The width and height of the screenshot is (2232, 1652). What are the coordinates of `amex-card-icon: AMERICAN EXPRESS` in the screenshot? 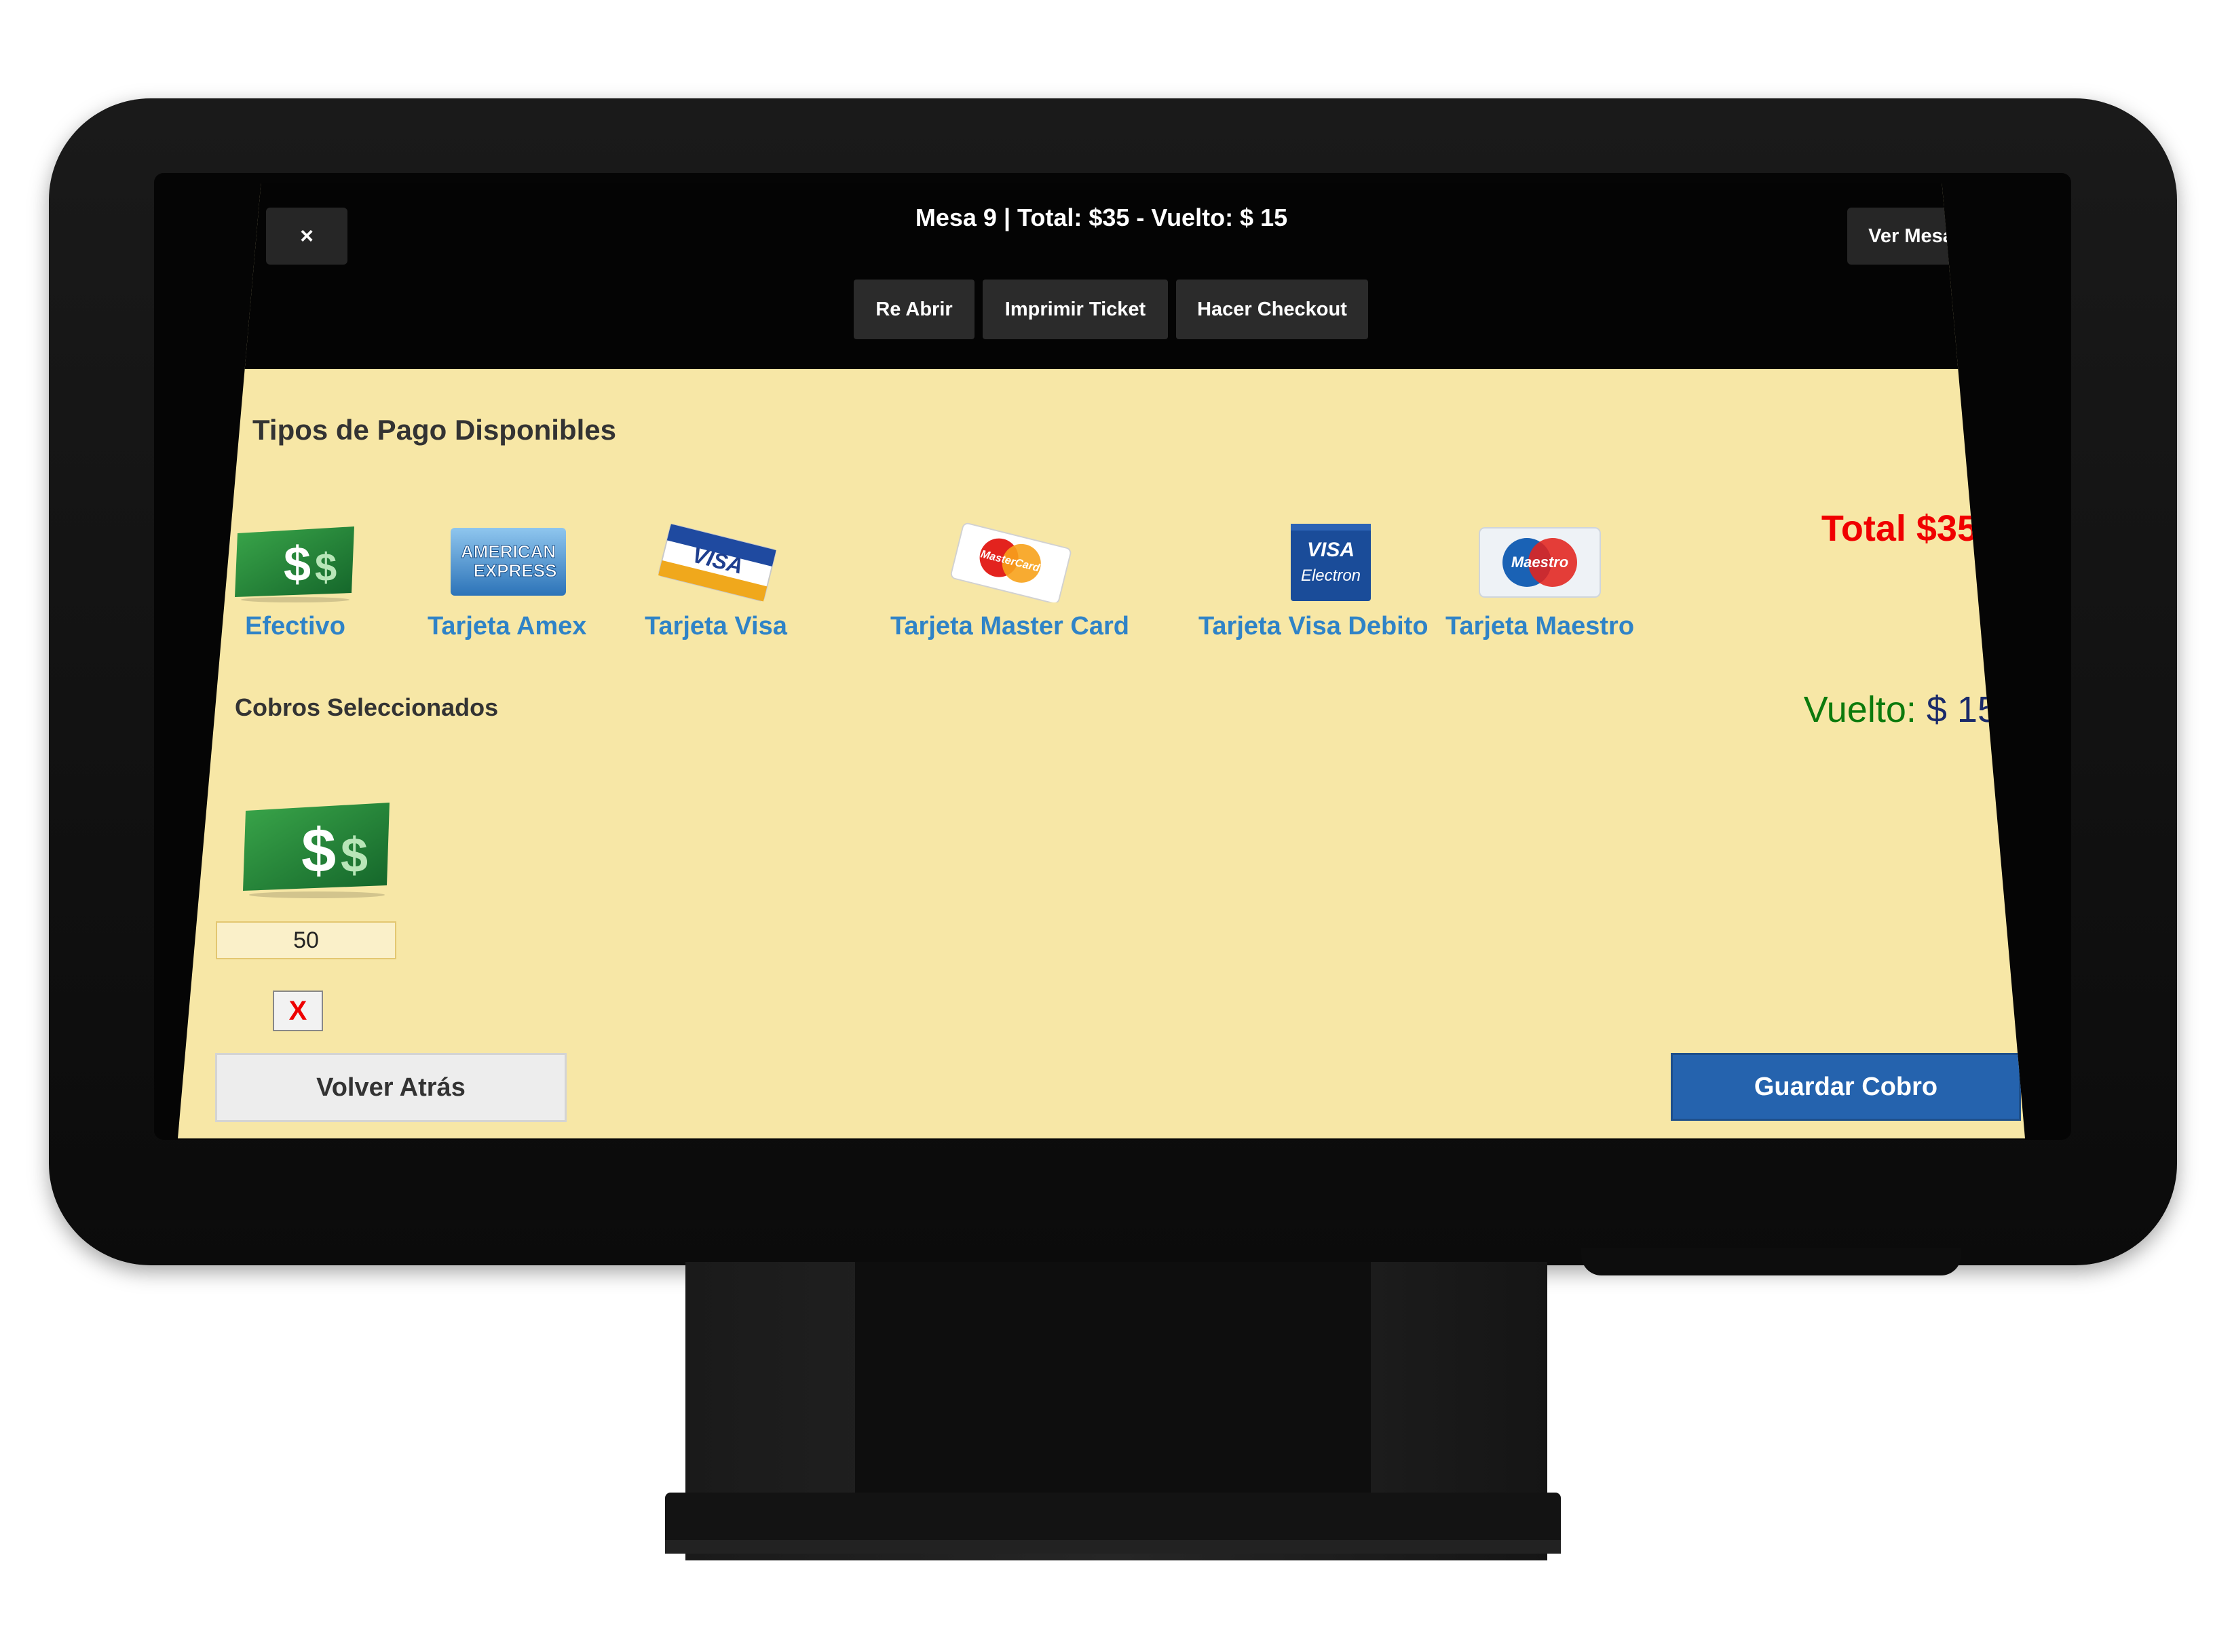 It's located at (506, 562).